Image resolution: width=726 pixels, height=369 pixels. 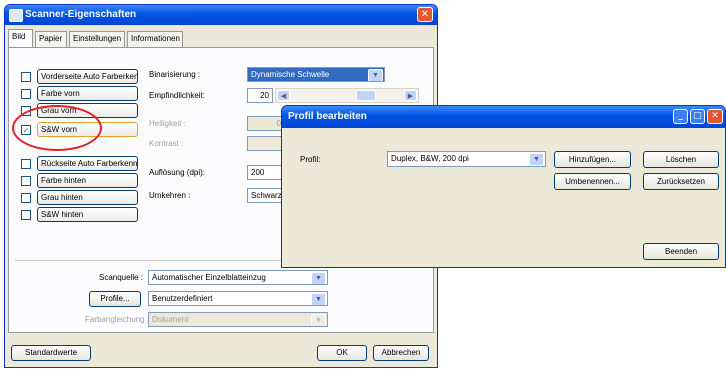 I want to click on checkbox-back-gray, so click(x=26, y=198).